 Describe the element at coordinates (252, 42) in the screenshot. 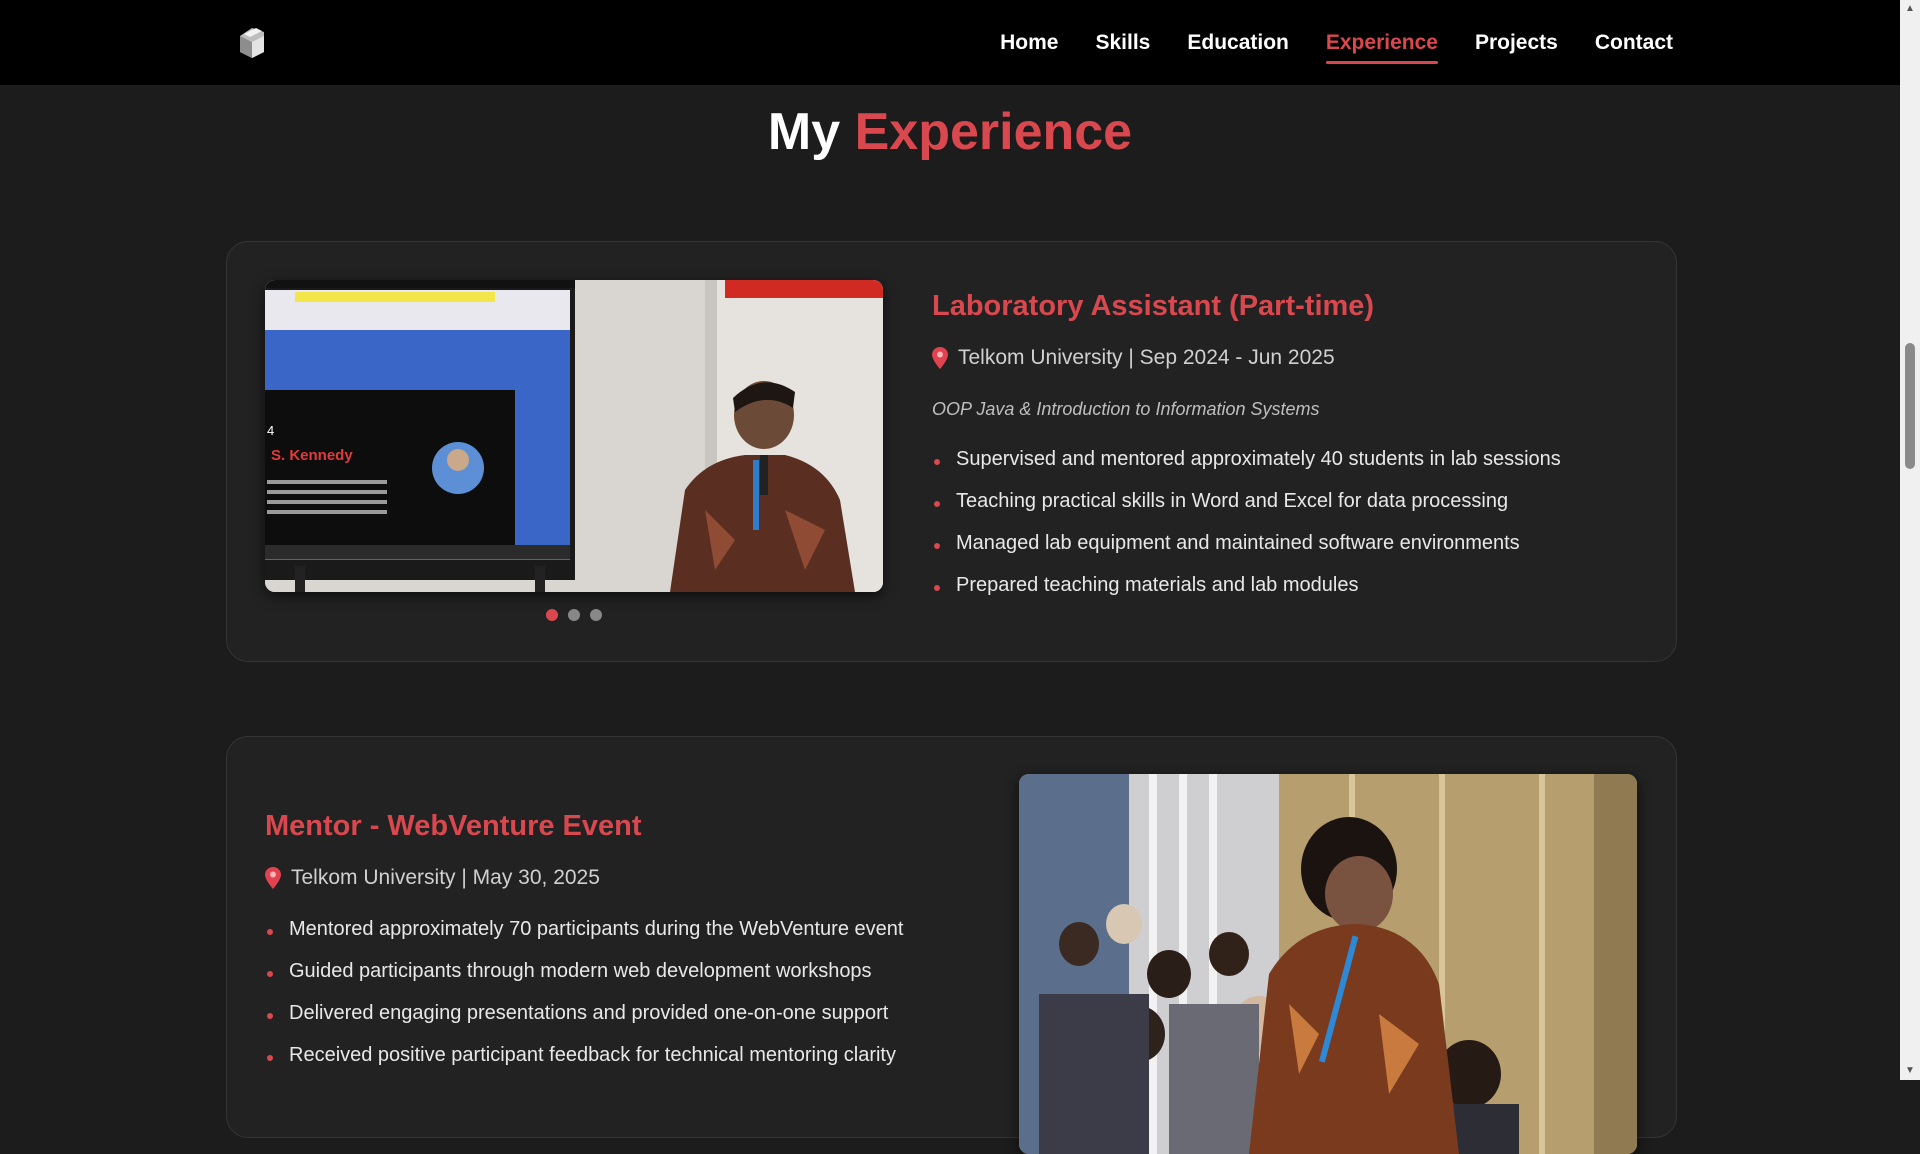

I see `site-logo-icon` at that location.